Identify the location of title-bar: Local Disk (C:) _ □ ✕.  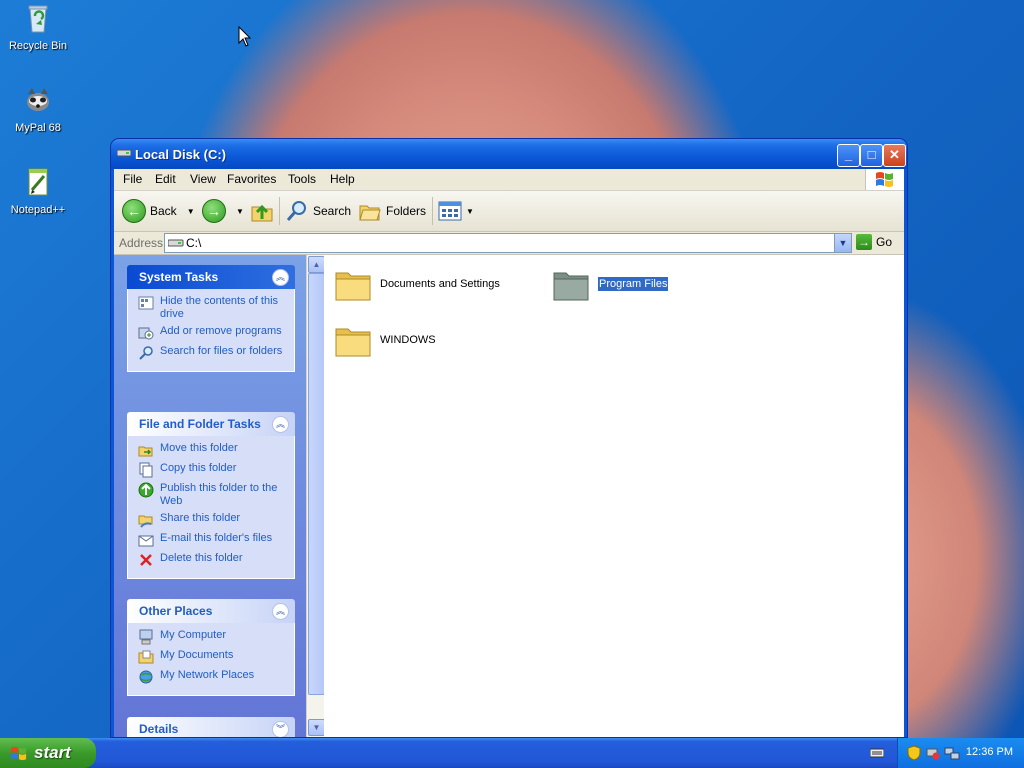
(509, 154).